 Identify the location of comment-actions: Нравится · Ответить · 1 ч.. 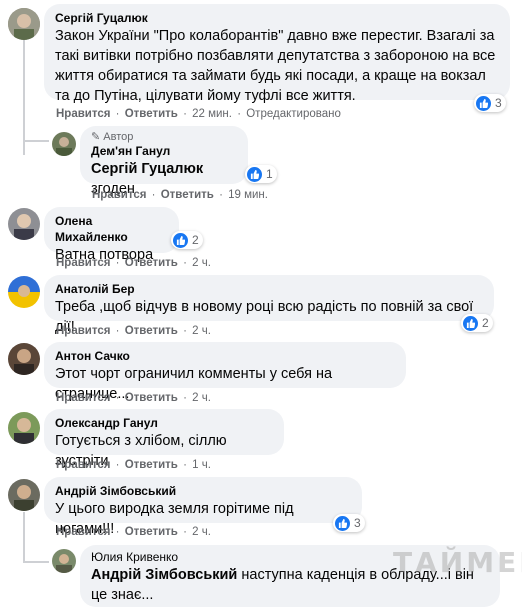
(133, 465).